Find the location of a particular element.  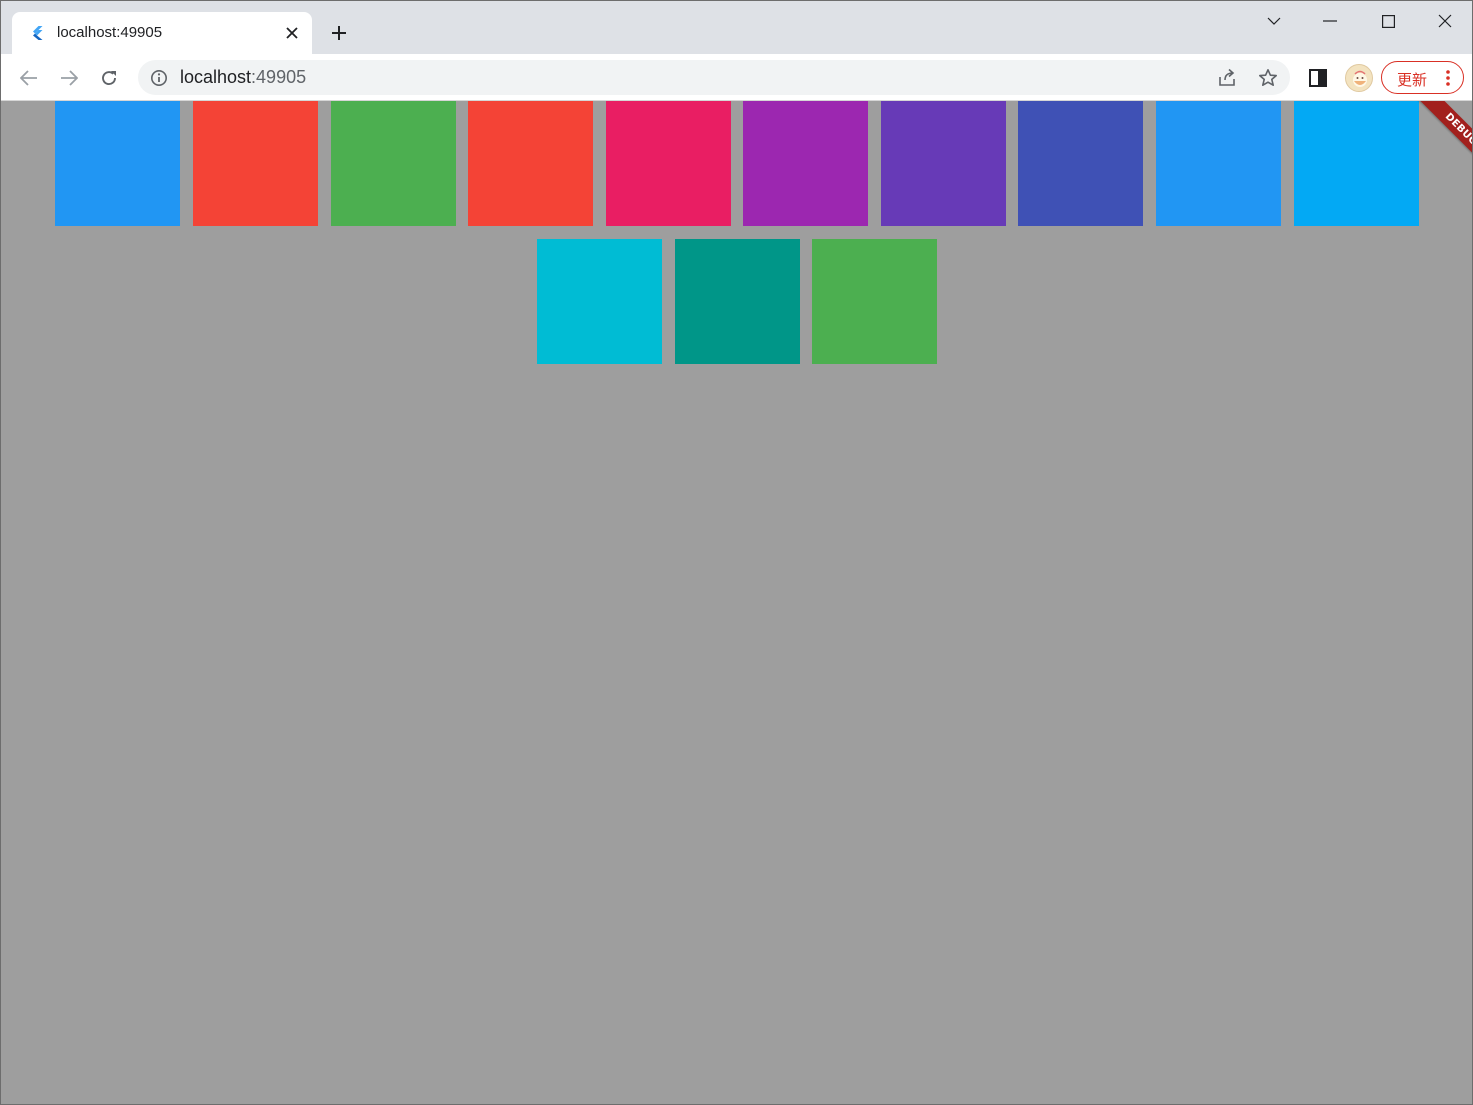

tab-title: localhost:49905 is located at coordinates (110, 32).